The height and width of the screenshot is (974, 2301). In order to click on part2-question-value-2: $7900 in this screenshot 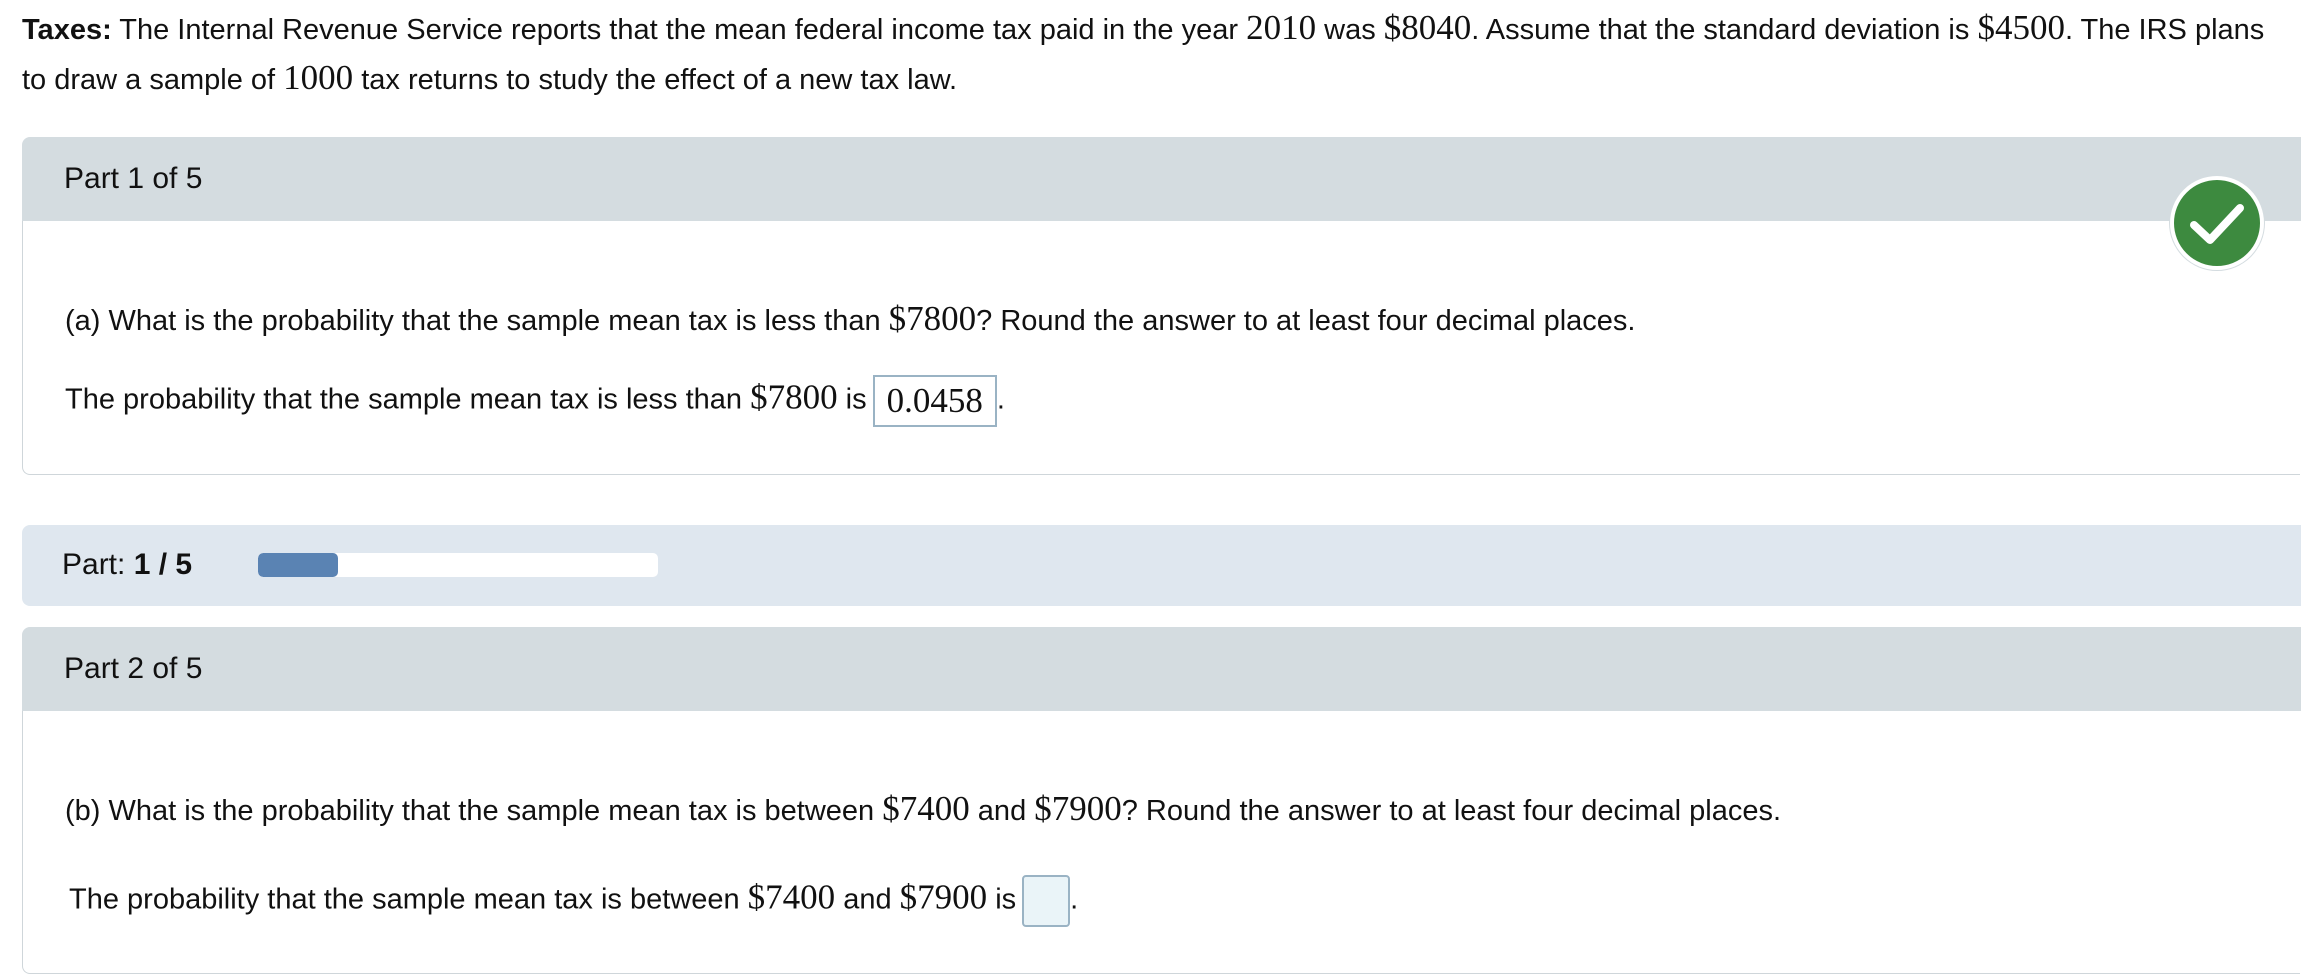, I will do `click(1078, 808)`.